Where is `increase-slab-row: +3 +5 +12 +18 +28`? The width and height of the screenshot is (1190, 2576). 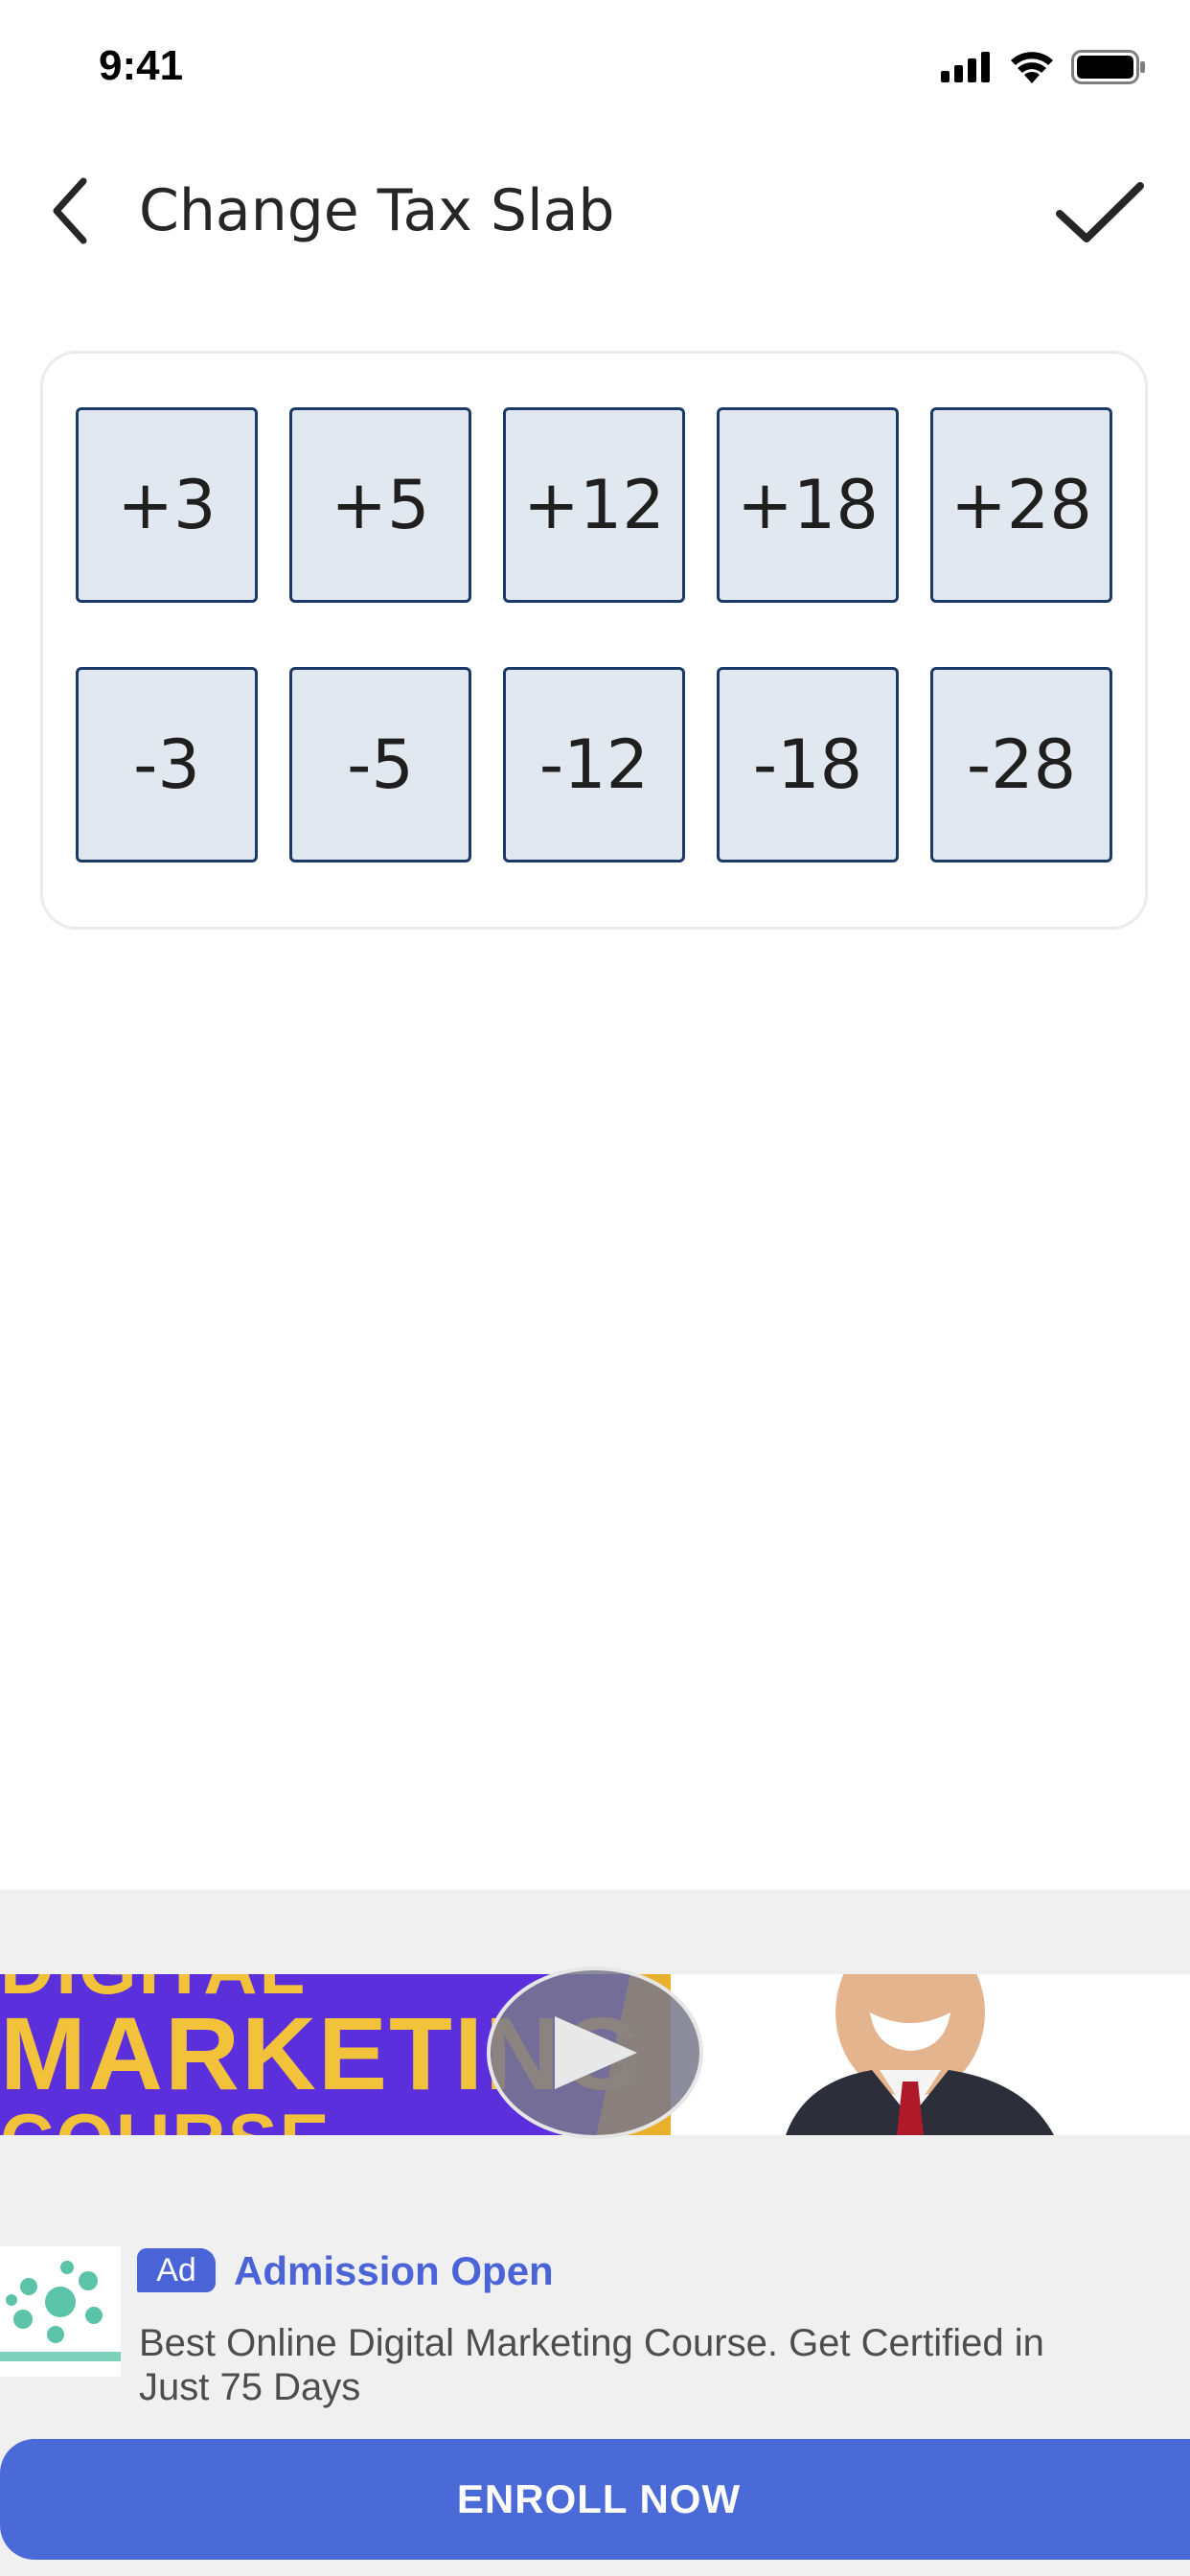
increase-slab-row: +3 +5 +12 +18 +28 is located at coordinates (594, 505).